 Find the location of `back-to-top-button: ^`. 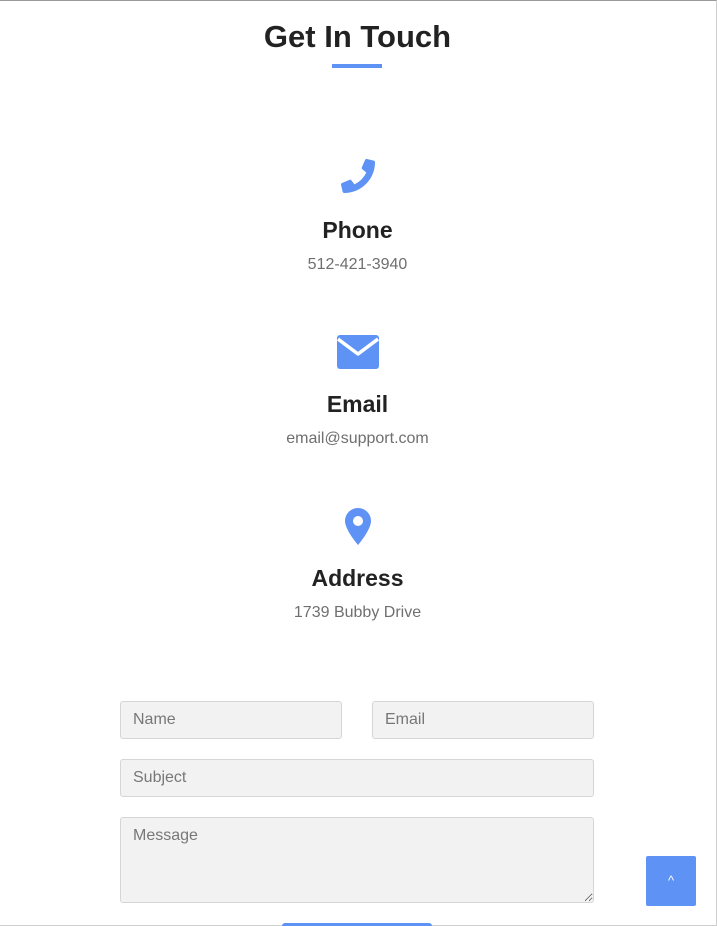

back-to-top-button: ^ is located at coordinates (671, 881).